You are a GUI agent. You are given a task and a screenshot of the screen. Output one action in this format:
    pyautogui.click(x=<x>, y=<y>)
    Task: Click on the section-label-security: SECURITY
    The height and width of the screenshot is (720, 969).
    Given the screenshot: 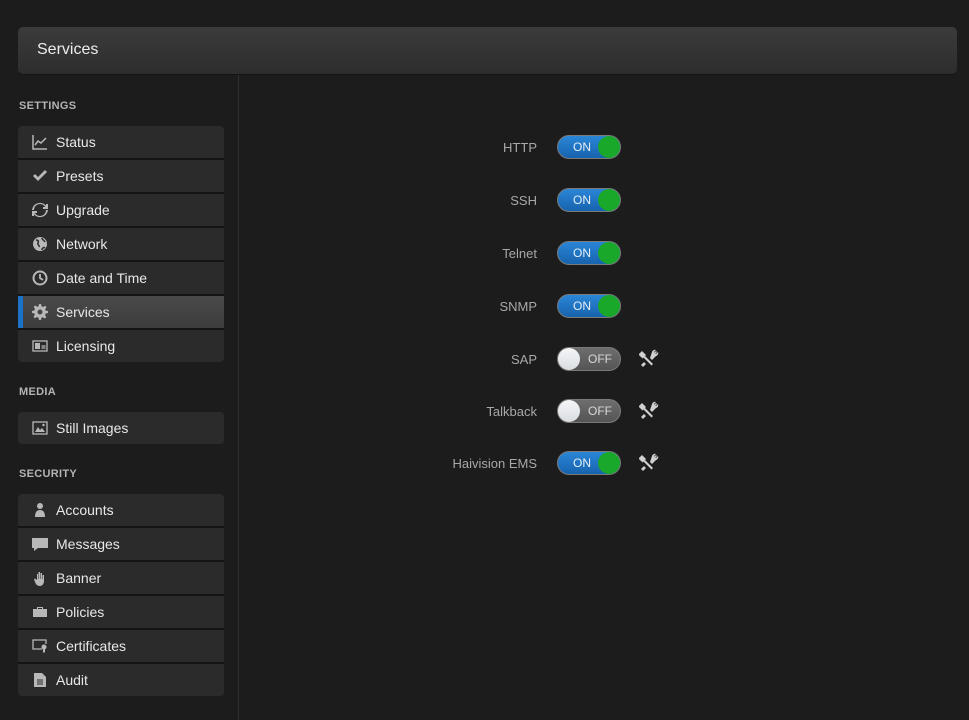 What is the action you would take?
    pyautogui.click(x=48, y=474)
    